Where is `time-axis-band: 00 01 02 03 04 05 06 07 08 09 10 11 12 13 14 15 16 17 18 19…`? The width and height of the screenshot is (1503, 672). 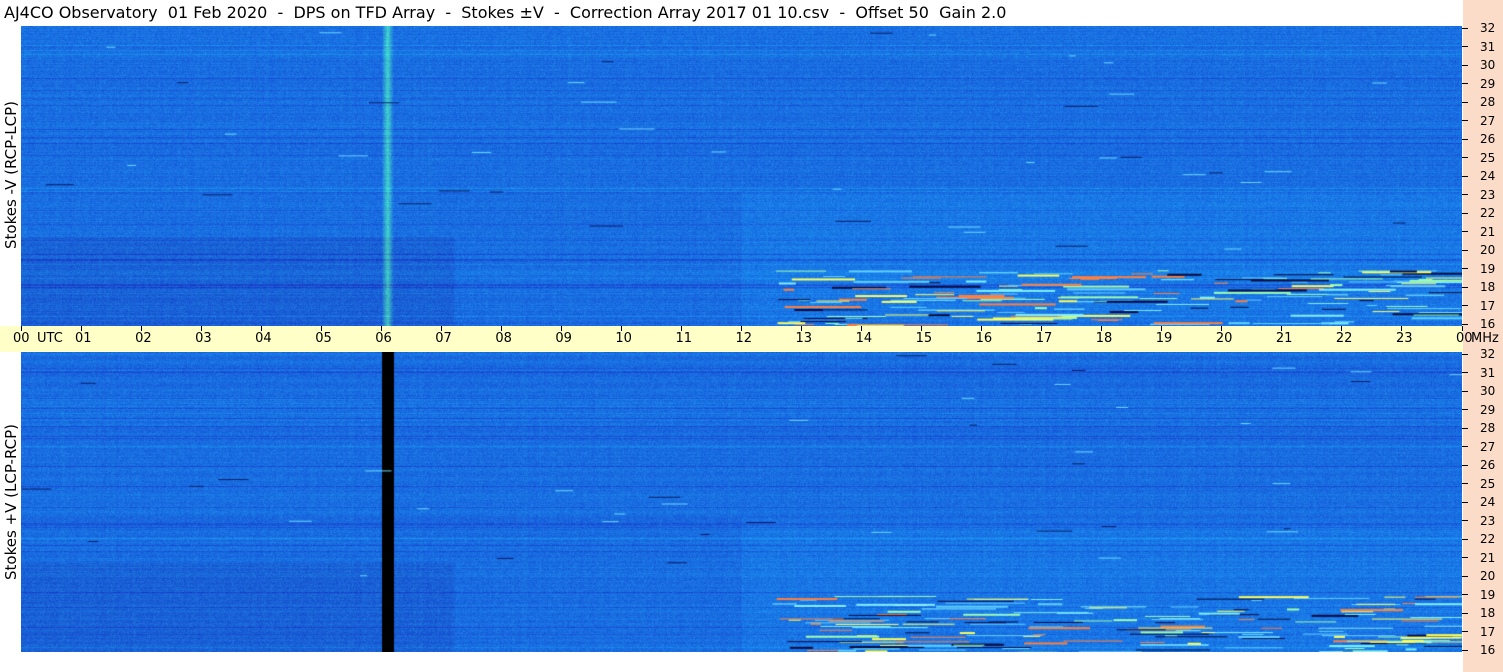
time-axis-band: 00 01 02 03 04 05 06 07 08 09 10 11 12 13 14 15 16 17 18 19… is located at coordinates (749, 339).